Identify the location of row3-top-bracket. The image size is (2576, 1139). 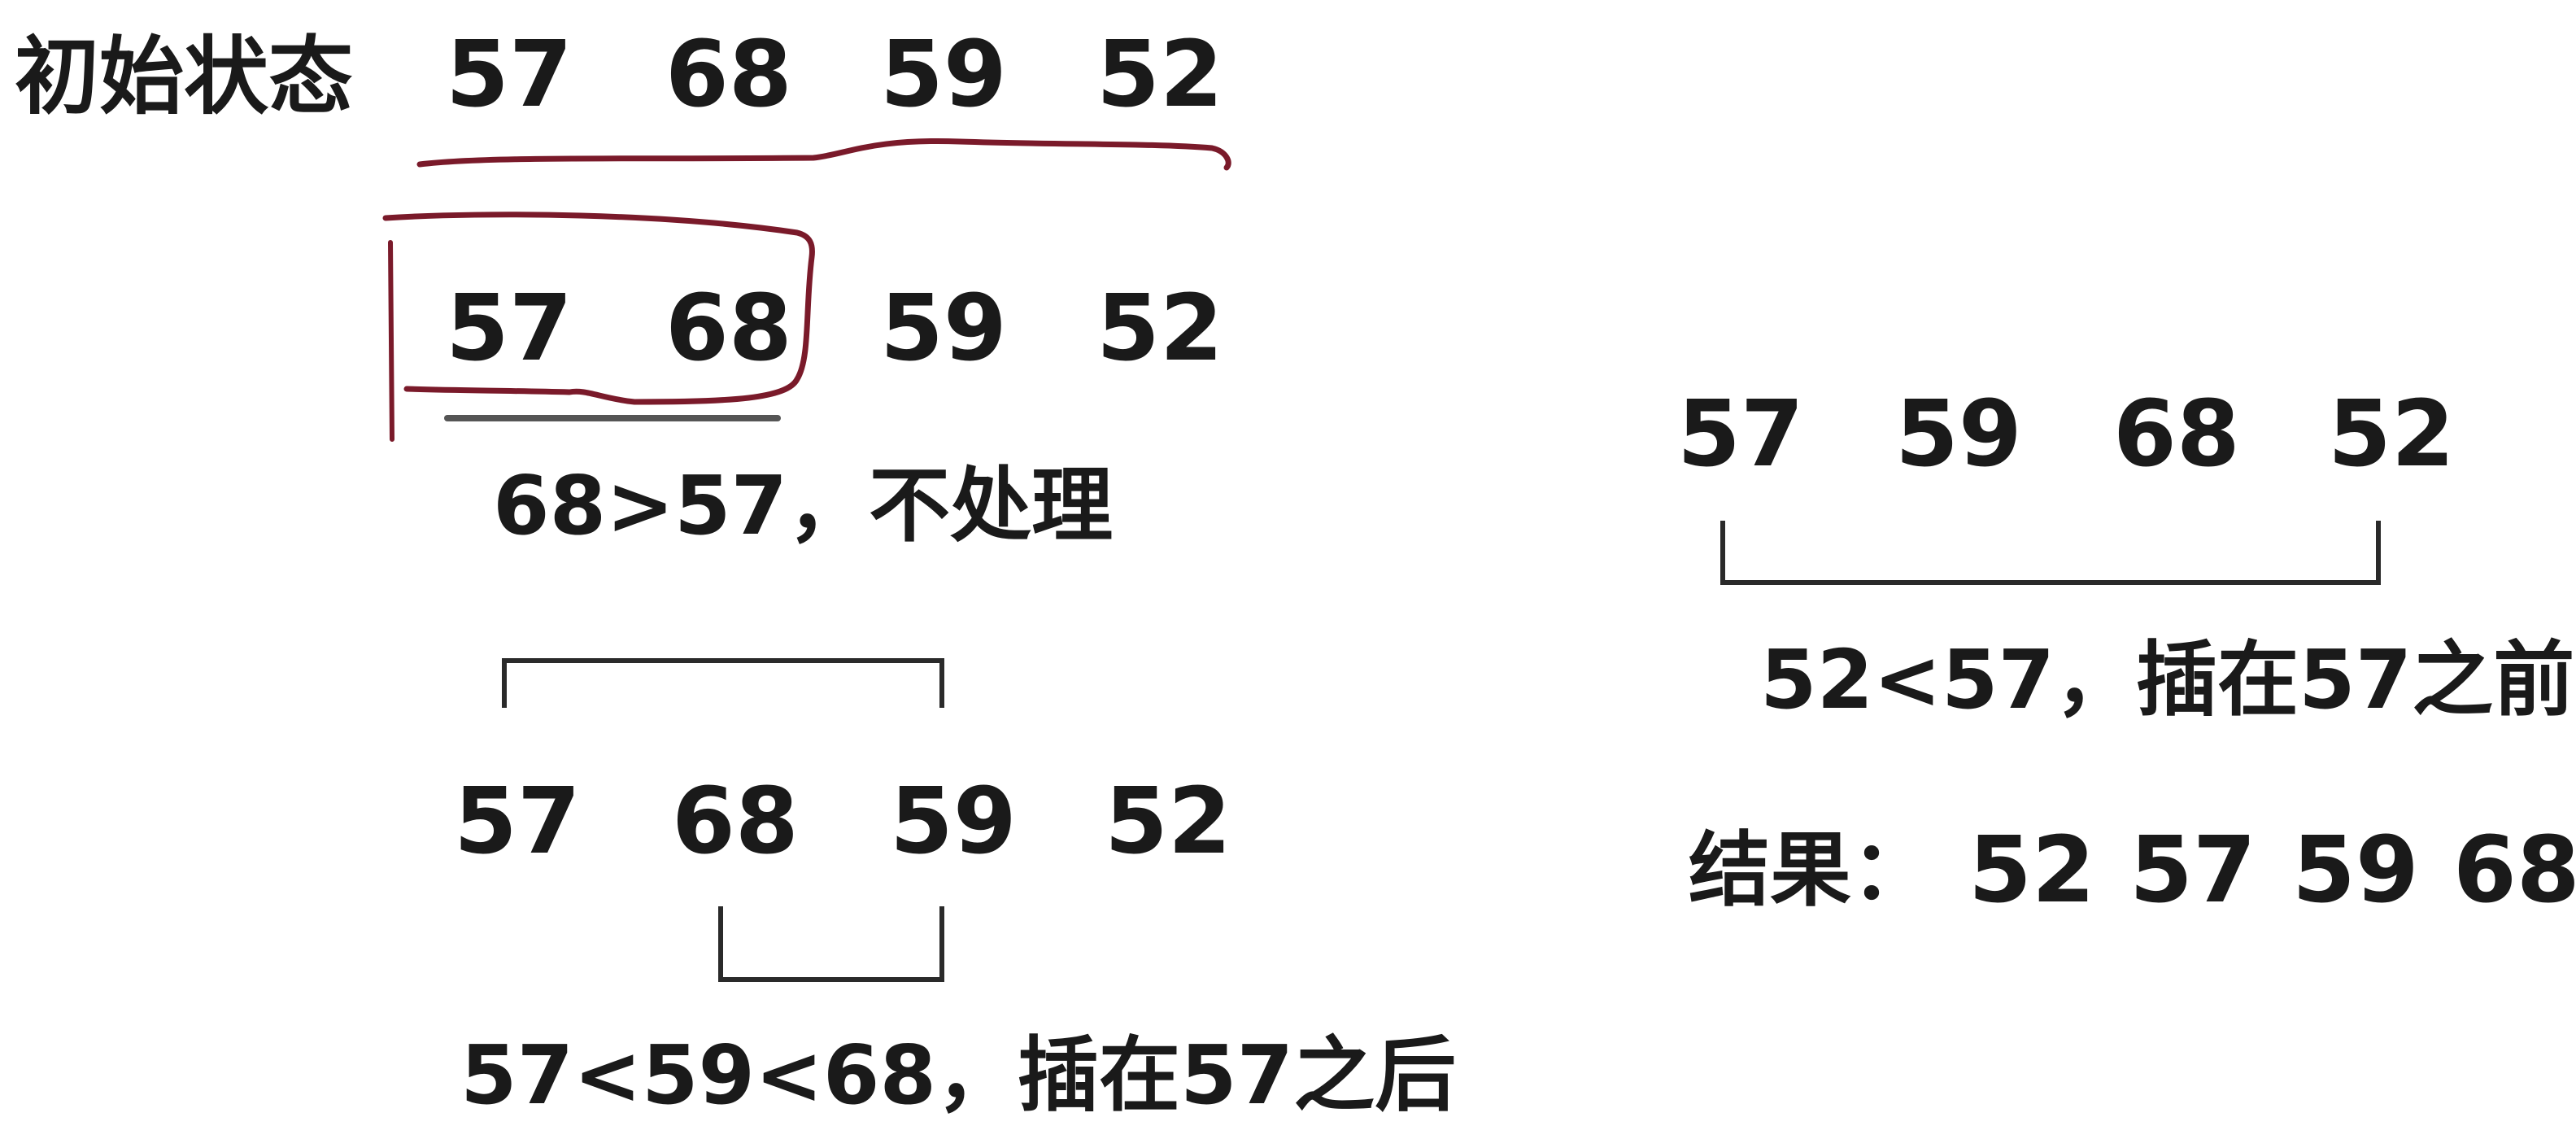
(723, 683).